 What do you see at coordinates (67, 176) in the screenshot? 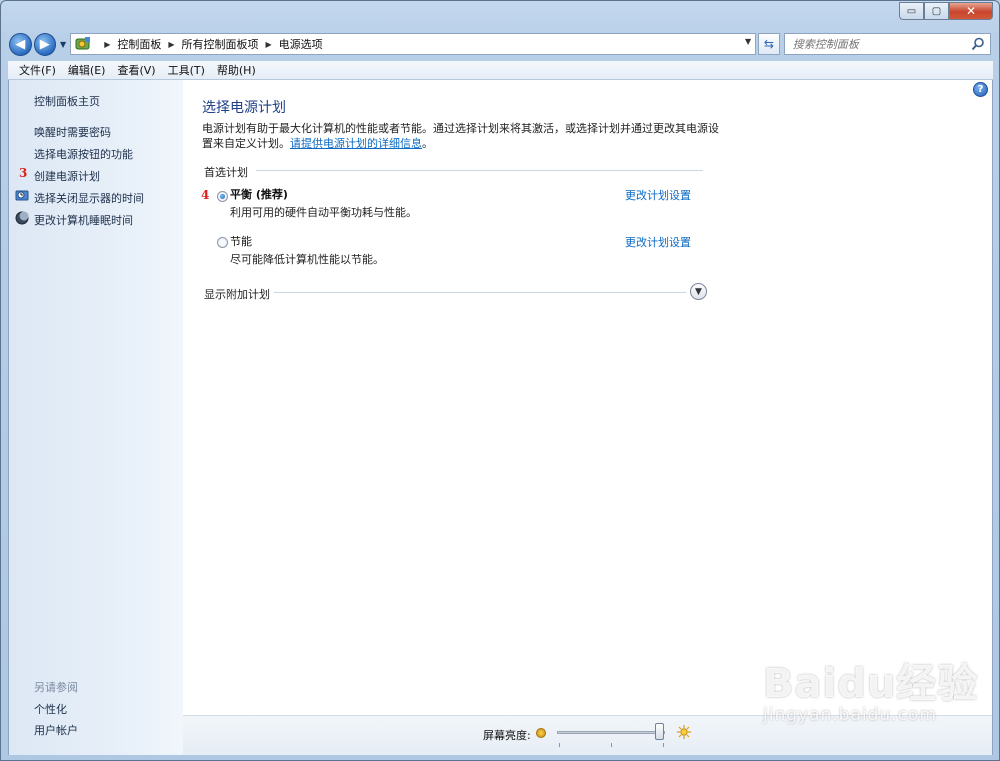
I see `sidebar-link-create-plan: 创建电源计划` at bounding box center [67, 176].